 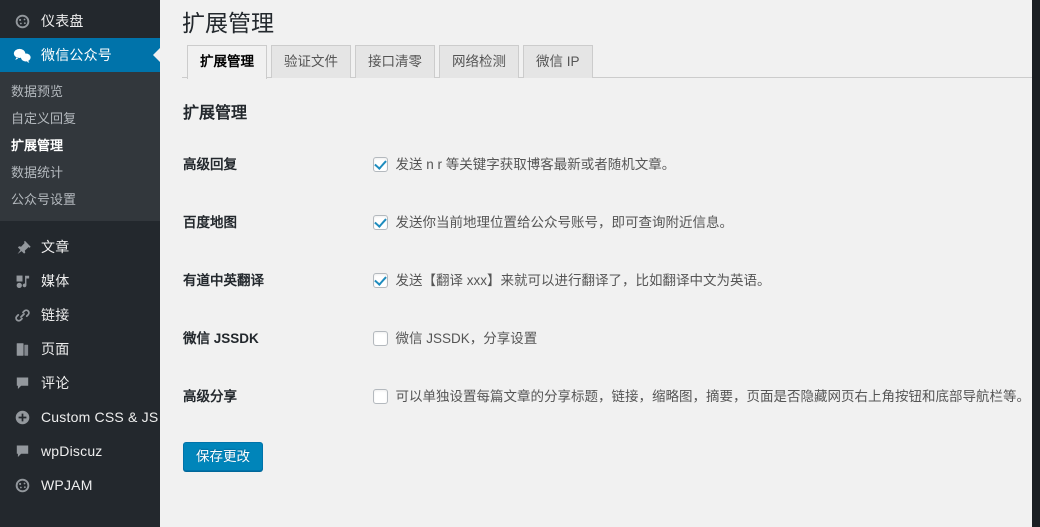 What do you see at coordinates (55, 349) in the screenshot?
I see `sidebar-item-label: 页面` at bounding box center [55, 349].